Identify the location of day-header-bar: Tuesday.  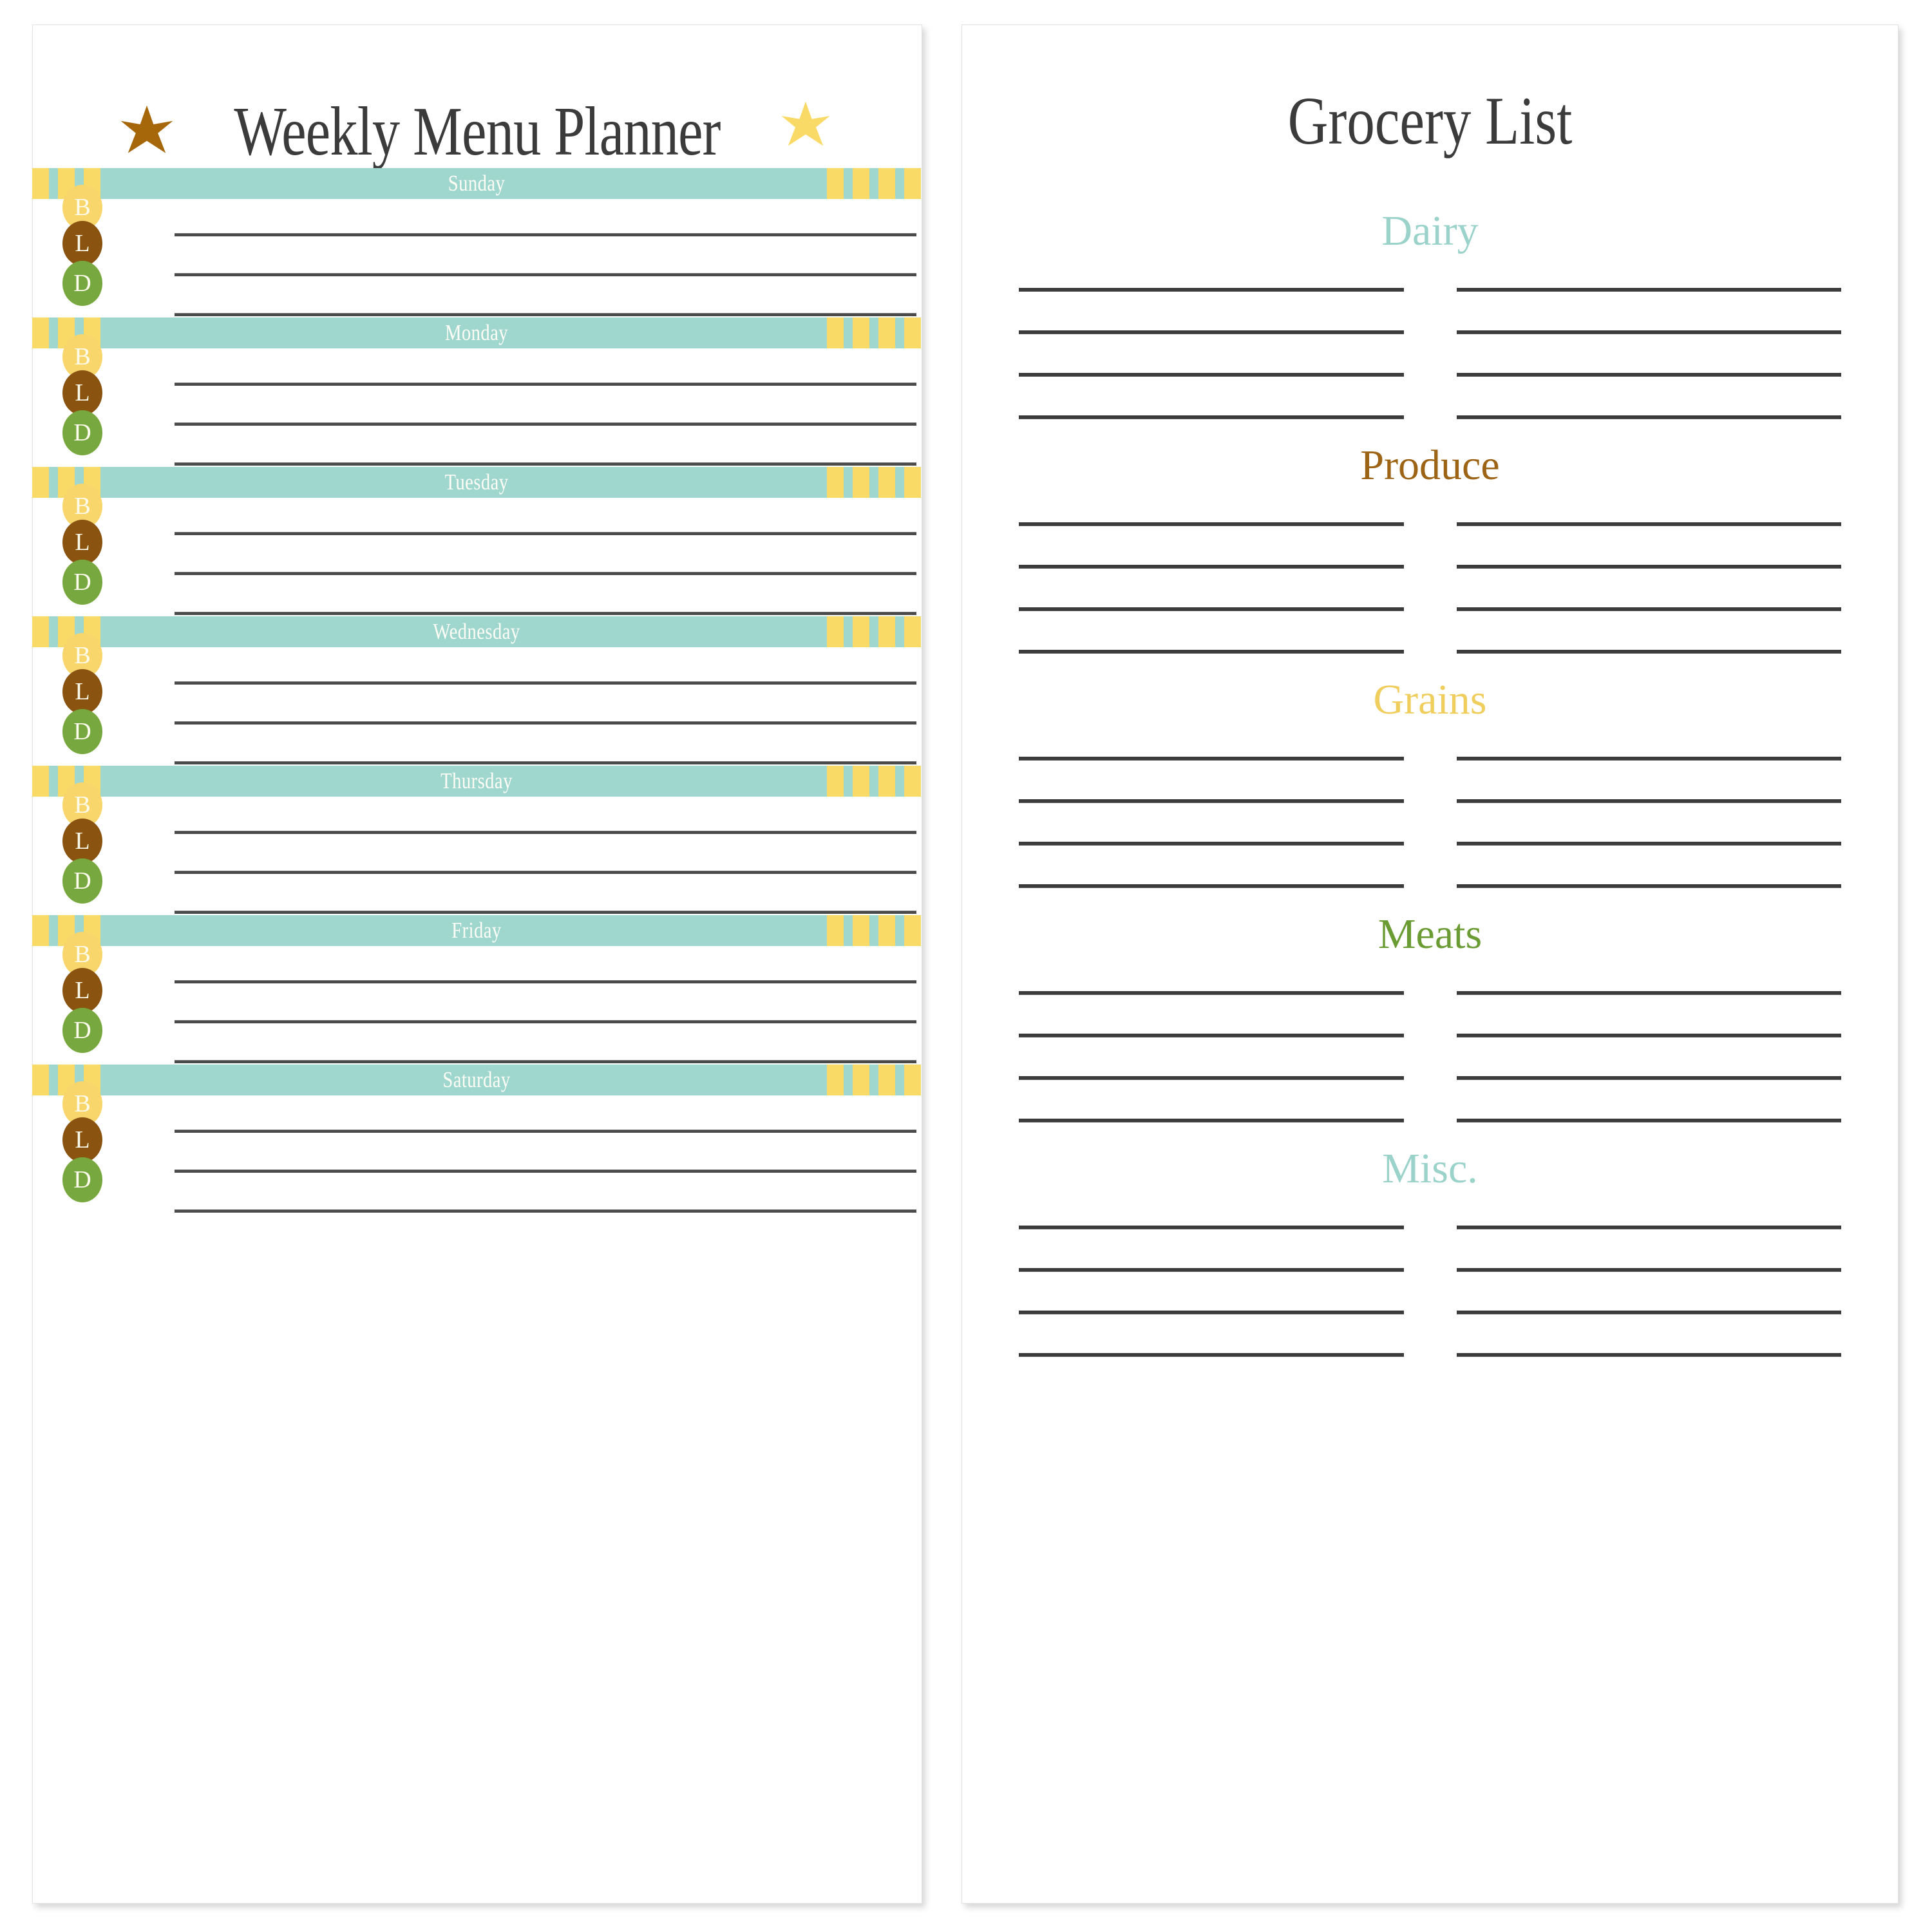
(477, 482).